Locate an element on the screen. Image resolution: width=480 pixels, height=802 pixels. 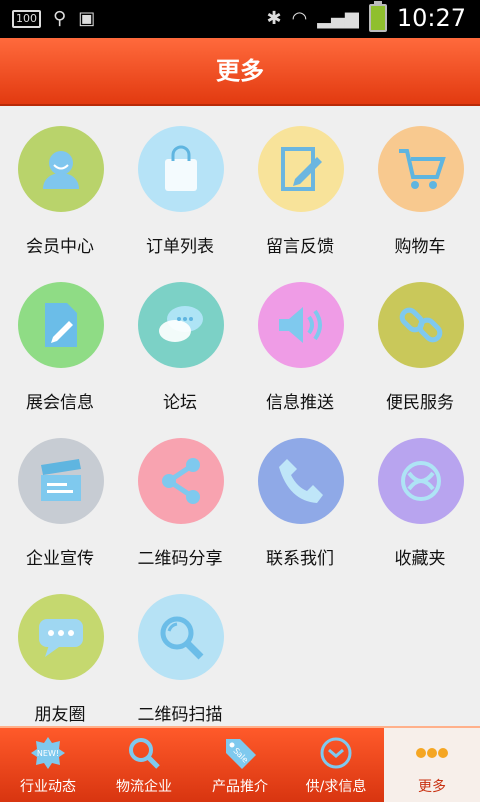
phone-icon is located at coordinates (301, 481).